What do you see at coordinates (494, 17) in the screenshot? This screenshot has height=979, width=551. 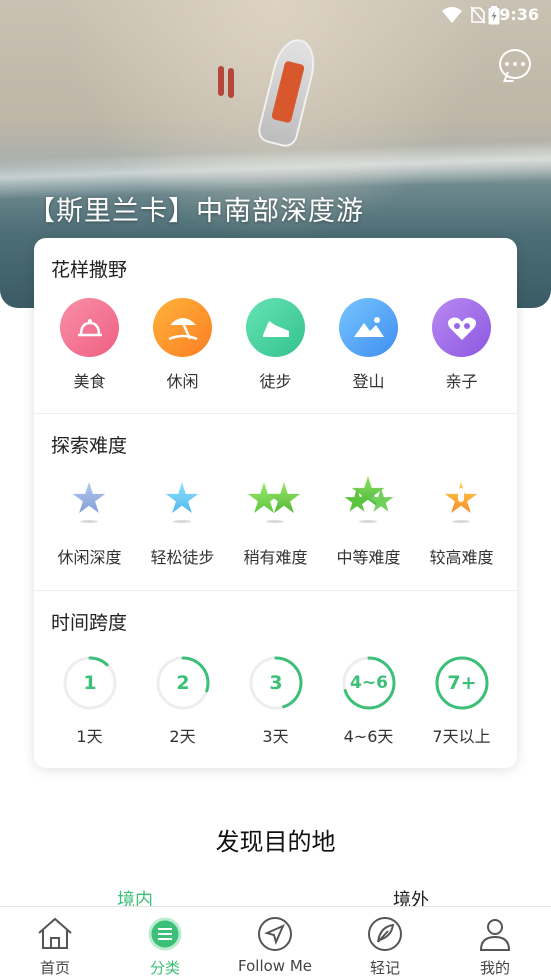 I see `battery-icon` at bounding box center [494, 17].